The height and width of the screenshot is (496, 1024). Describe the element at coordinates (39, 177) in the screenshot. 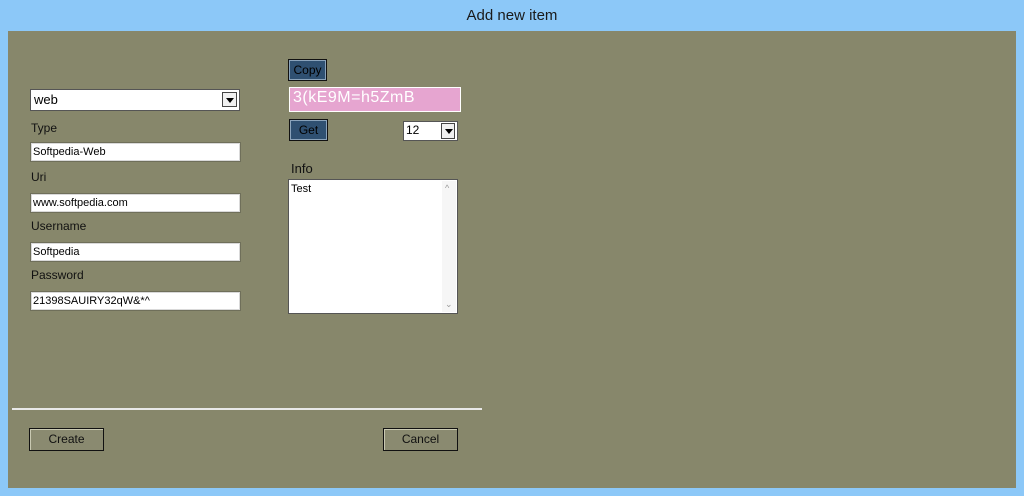

I see `uri-label: Uri` at that location.